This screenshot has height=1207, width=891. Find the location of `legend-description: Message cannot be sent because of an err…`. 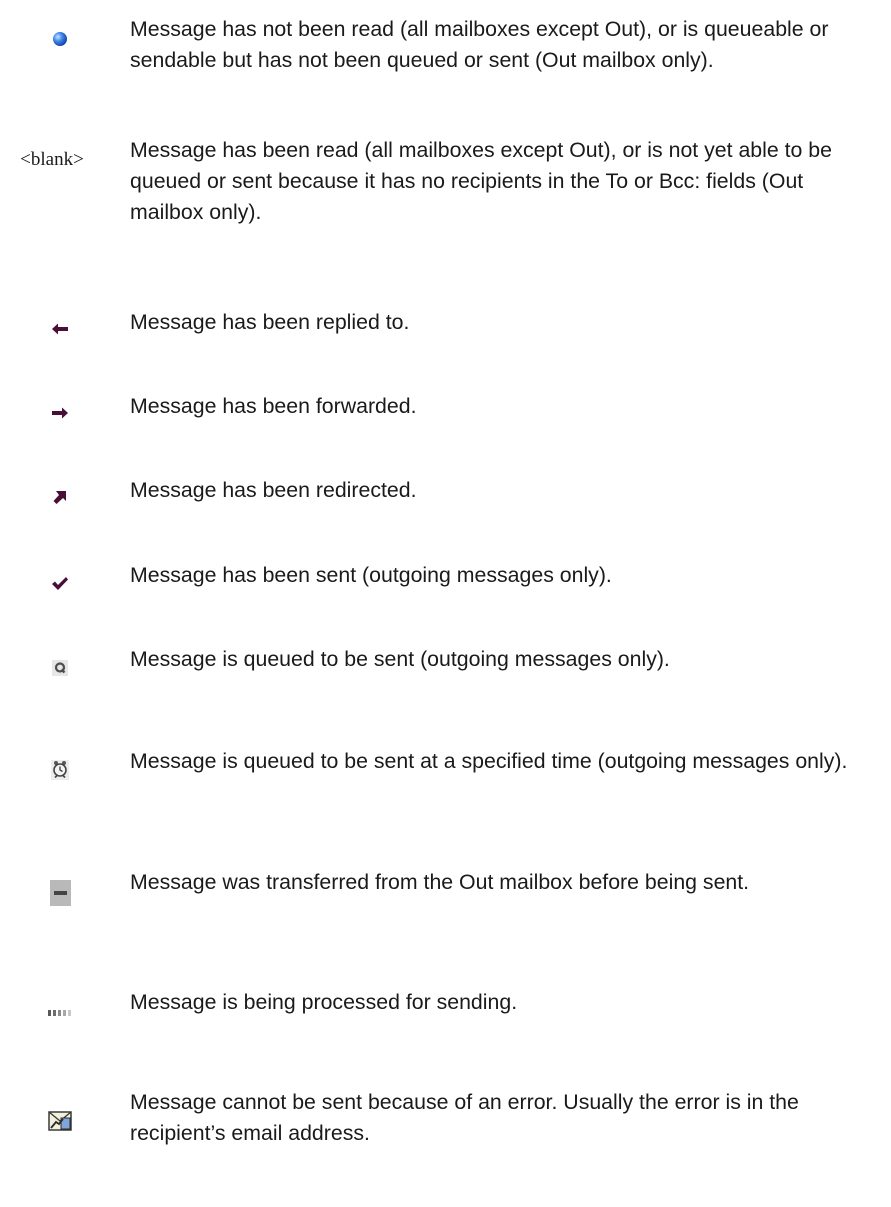

legend-description: Message cannot be sent because of an err… is located at coordinates (464, 1117).